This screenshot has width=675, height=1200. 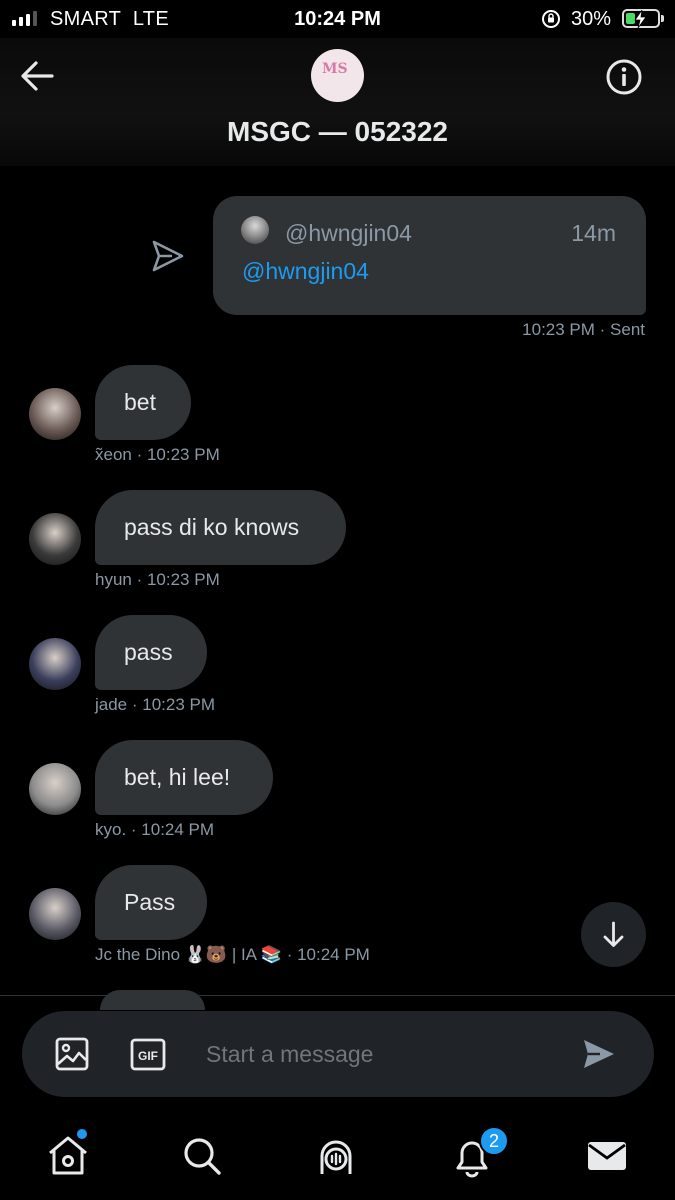 What do you see at coordinates (305, 271) in the screenshot?
I see `shared-tweet-mention-link: @hwngjin04` at bounding box center [305, 271].